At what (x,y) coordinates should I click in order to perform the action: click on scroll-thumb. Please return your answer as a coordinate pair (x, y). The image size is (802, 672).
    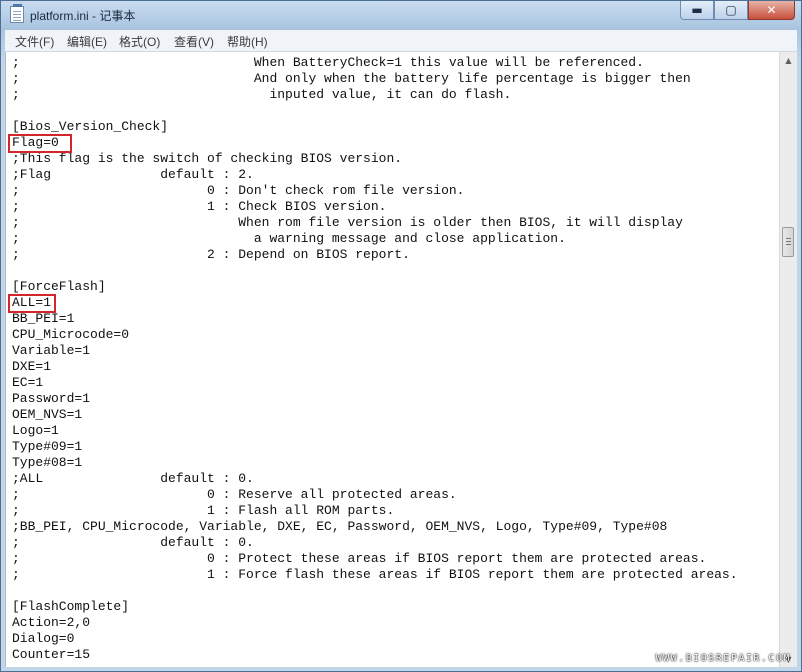
    Looking at the image, I should click on (788, 242).